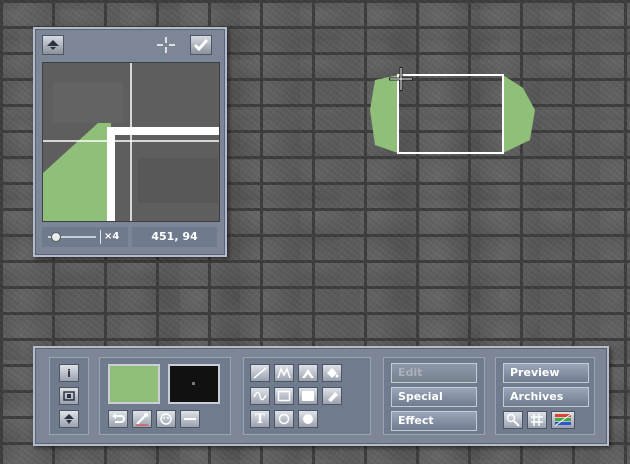 The height and width of the screenshot is (464, 630). Describe the element at coordinates (85, 237) in the screenshot. I see `zoom-slider: ×4` at that location.